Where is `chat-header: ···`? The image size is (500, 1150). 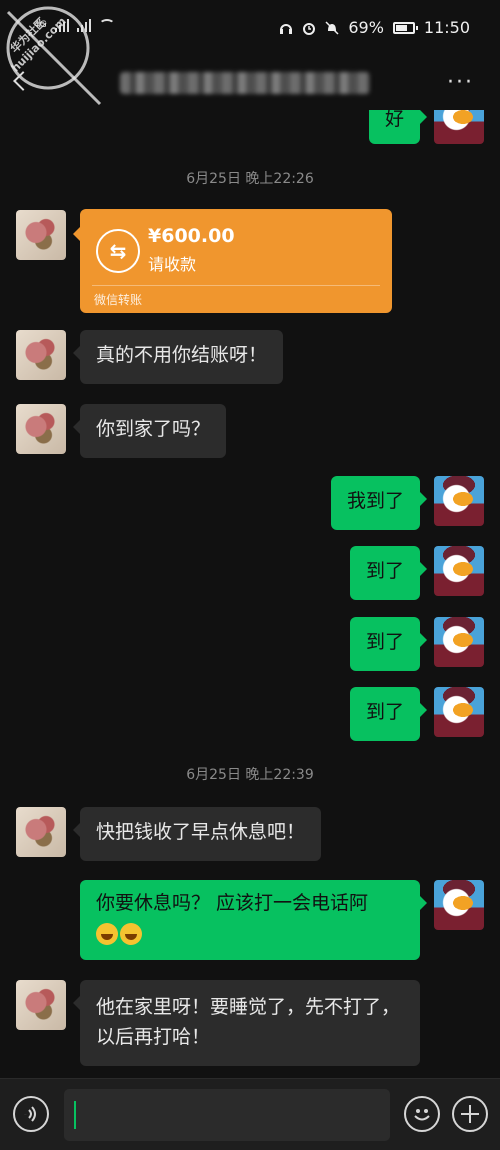 chat-header: ··· is located at coordinates (250, 84).